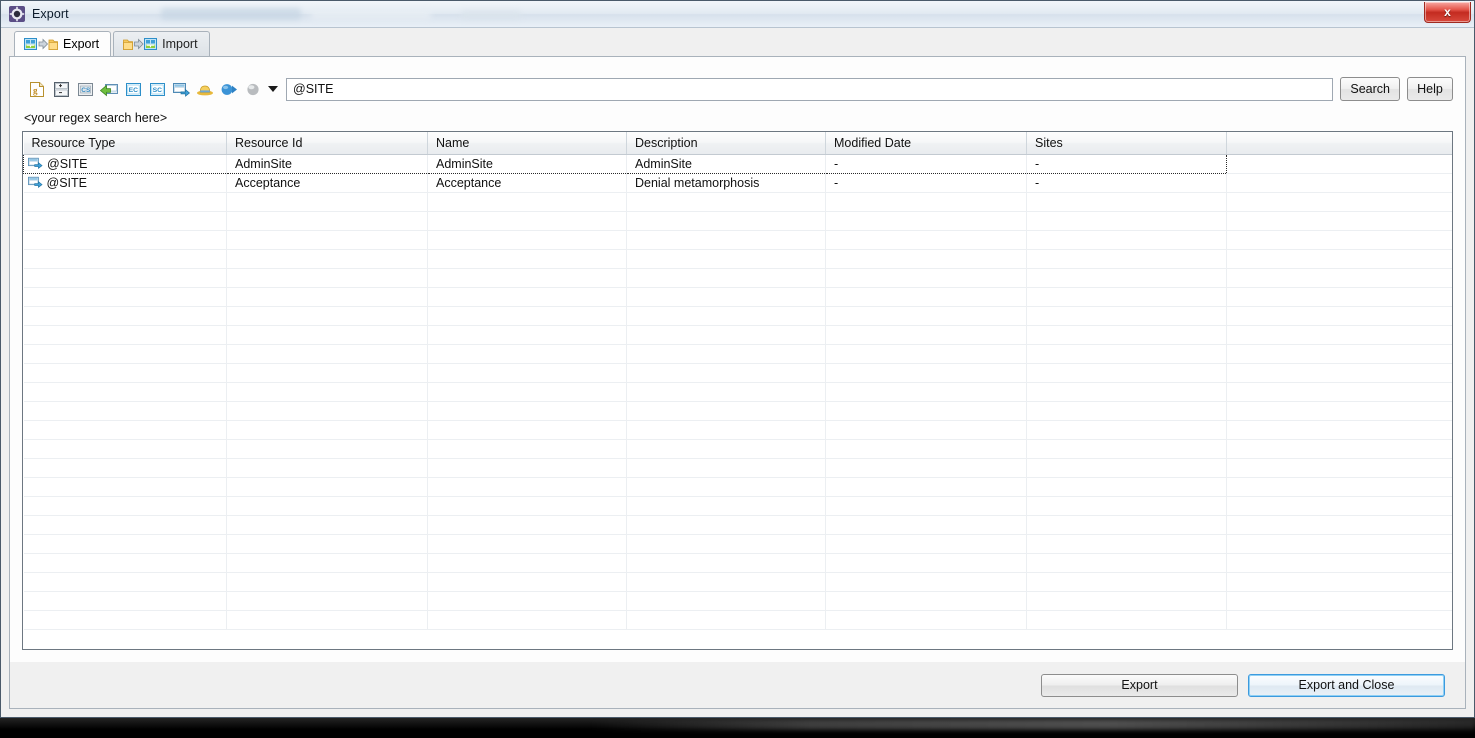 This screenshot has width=1475, height=738. What do you see at coordinates (527, 143) in the screenshot?
I see `column-header-name: Name` at bounding box center [527, 143].